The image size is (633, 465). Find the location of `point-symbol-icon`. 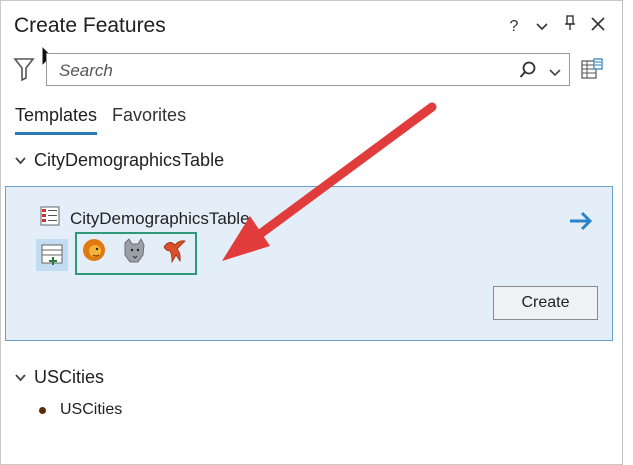

point-symbol-icon is located at coordinates (42, 410).